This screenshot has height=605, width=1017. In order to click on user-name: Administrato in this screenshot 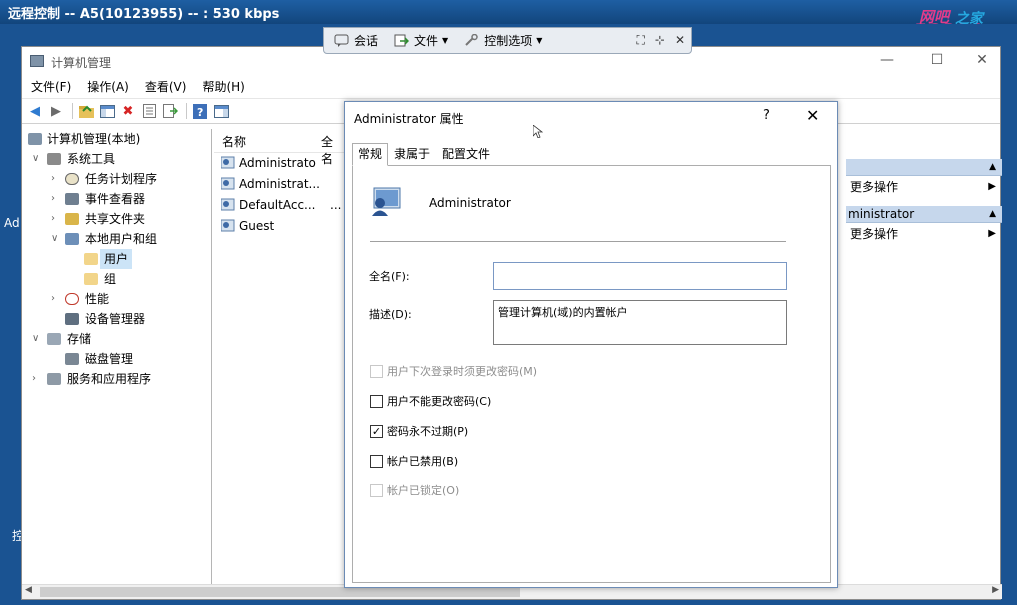, I will do `click(277, 163)`.